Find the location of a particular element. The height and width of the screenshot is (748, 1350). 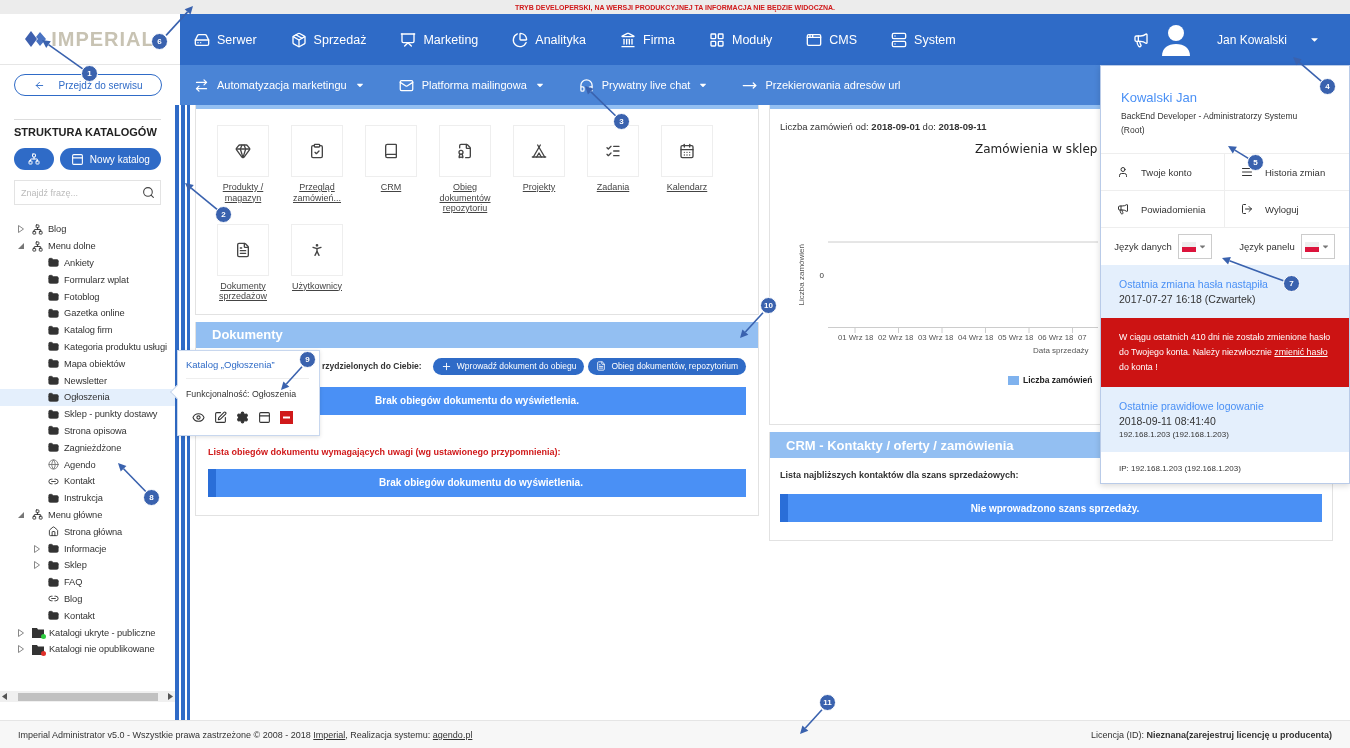

menu-item: Wyloguj is located at coordinates (1287, 209).